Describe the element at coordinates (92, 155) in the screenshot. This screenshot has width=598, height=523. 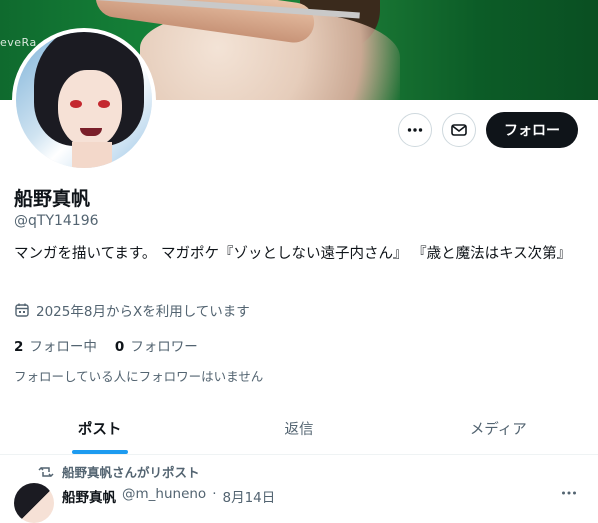
I see `avatar-neck` at that location.